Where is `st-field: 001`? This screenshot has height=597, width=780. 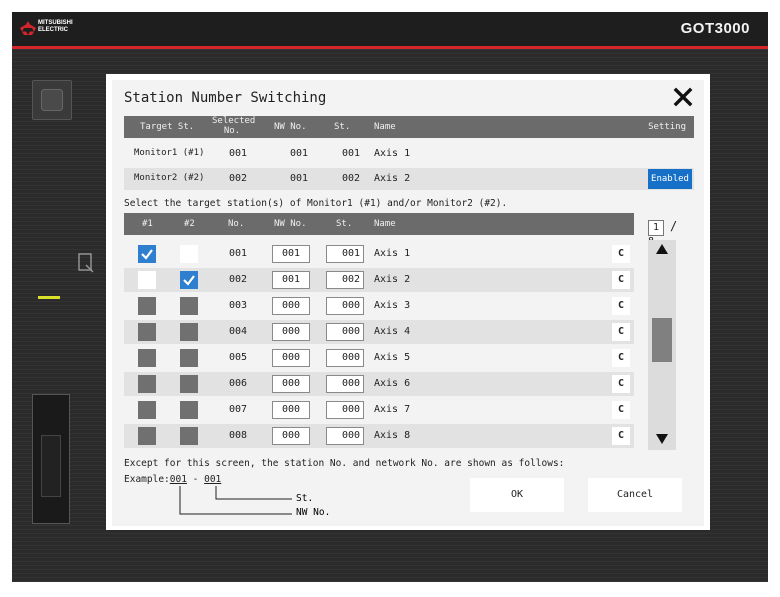 st-field: 001 is located at coordinates (345, 254).